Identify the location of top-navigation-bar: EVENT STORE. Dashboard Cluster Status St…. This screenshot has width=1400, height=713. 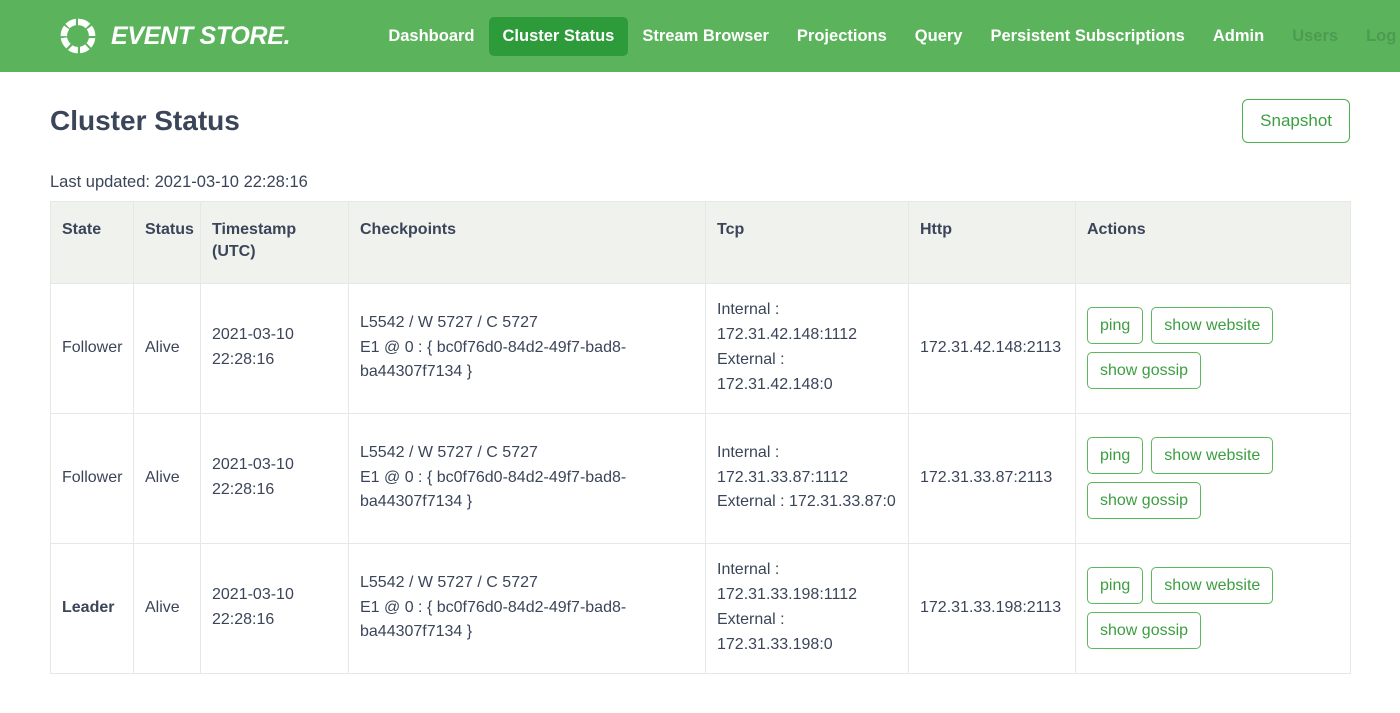
(700, 36).